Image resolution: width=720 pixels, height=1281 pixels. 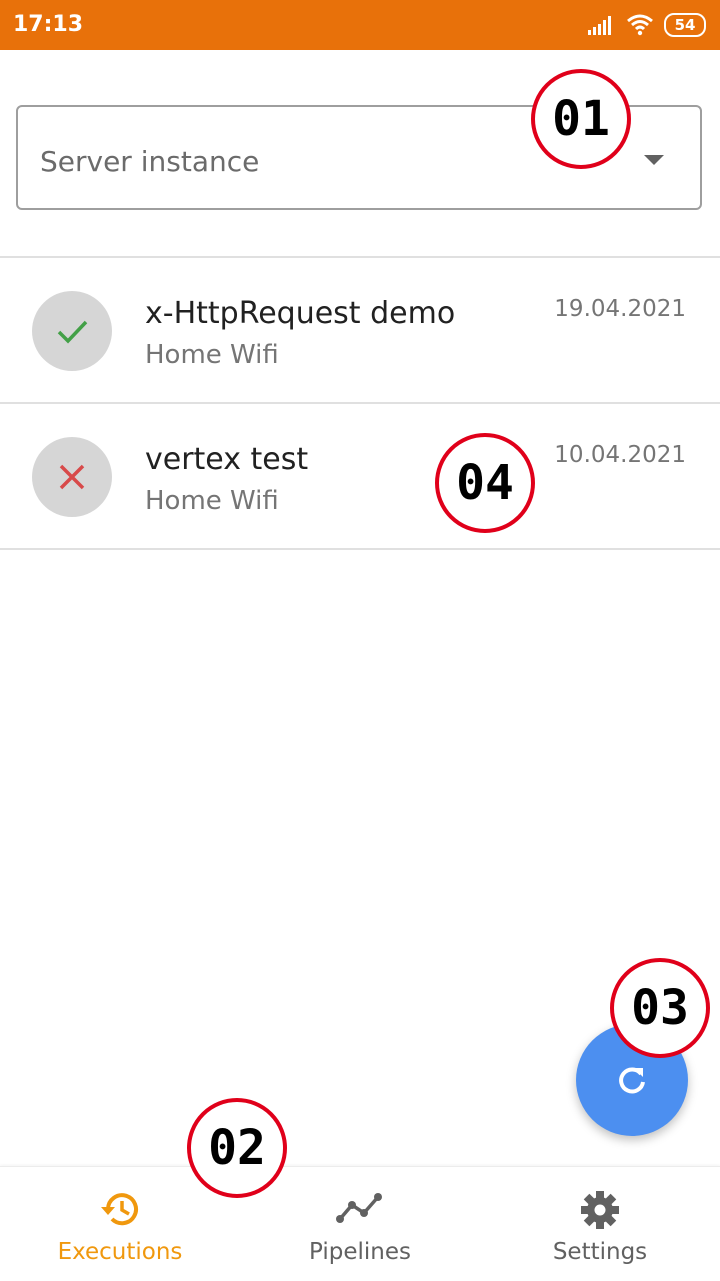 What do you see at coordinates (360, 25) in the screenshot?
I see `status-bar: 17:13 54` at bounding box center [360, 25].